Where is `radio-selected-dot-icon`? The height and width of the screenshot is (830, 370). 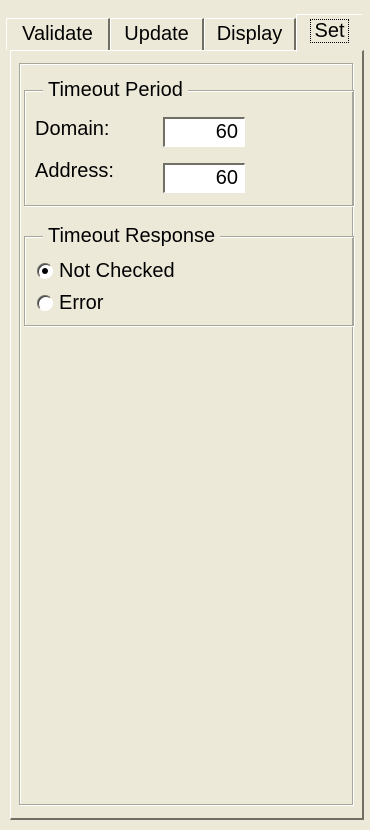
radio-selected-dot-icon is located at coordinates (45, 271).